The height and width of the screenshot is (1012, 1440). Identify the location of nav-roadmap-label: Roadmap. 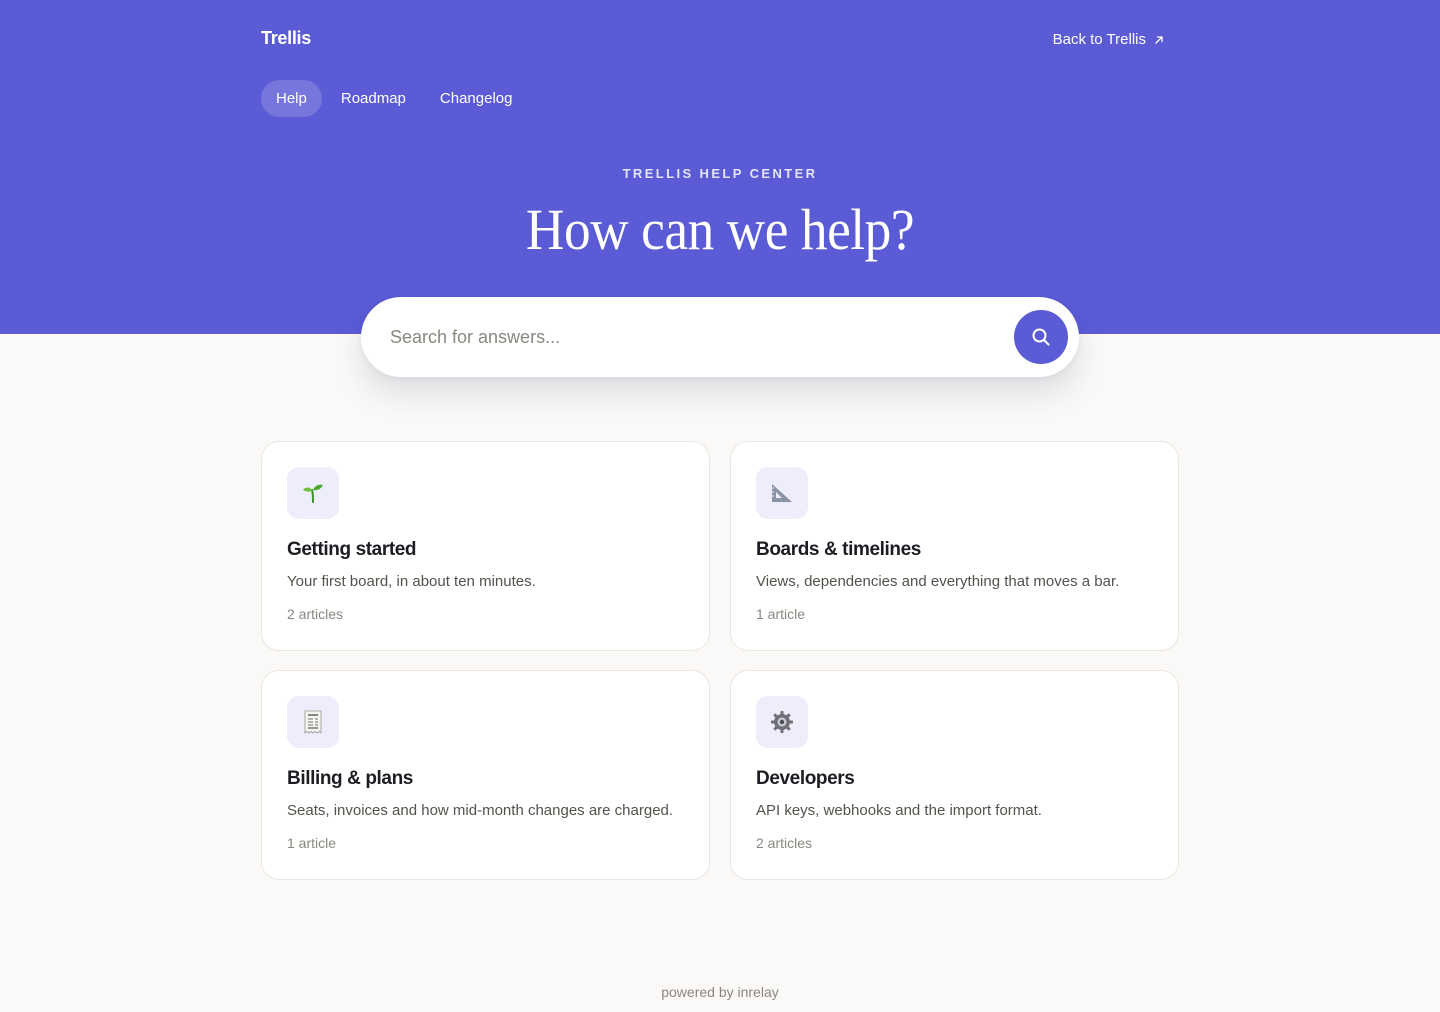
(373, 98).